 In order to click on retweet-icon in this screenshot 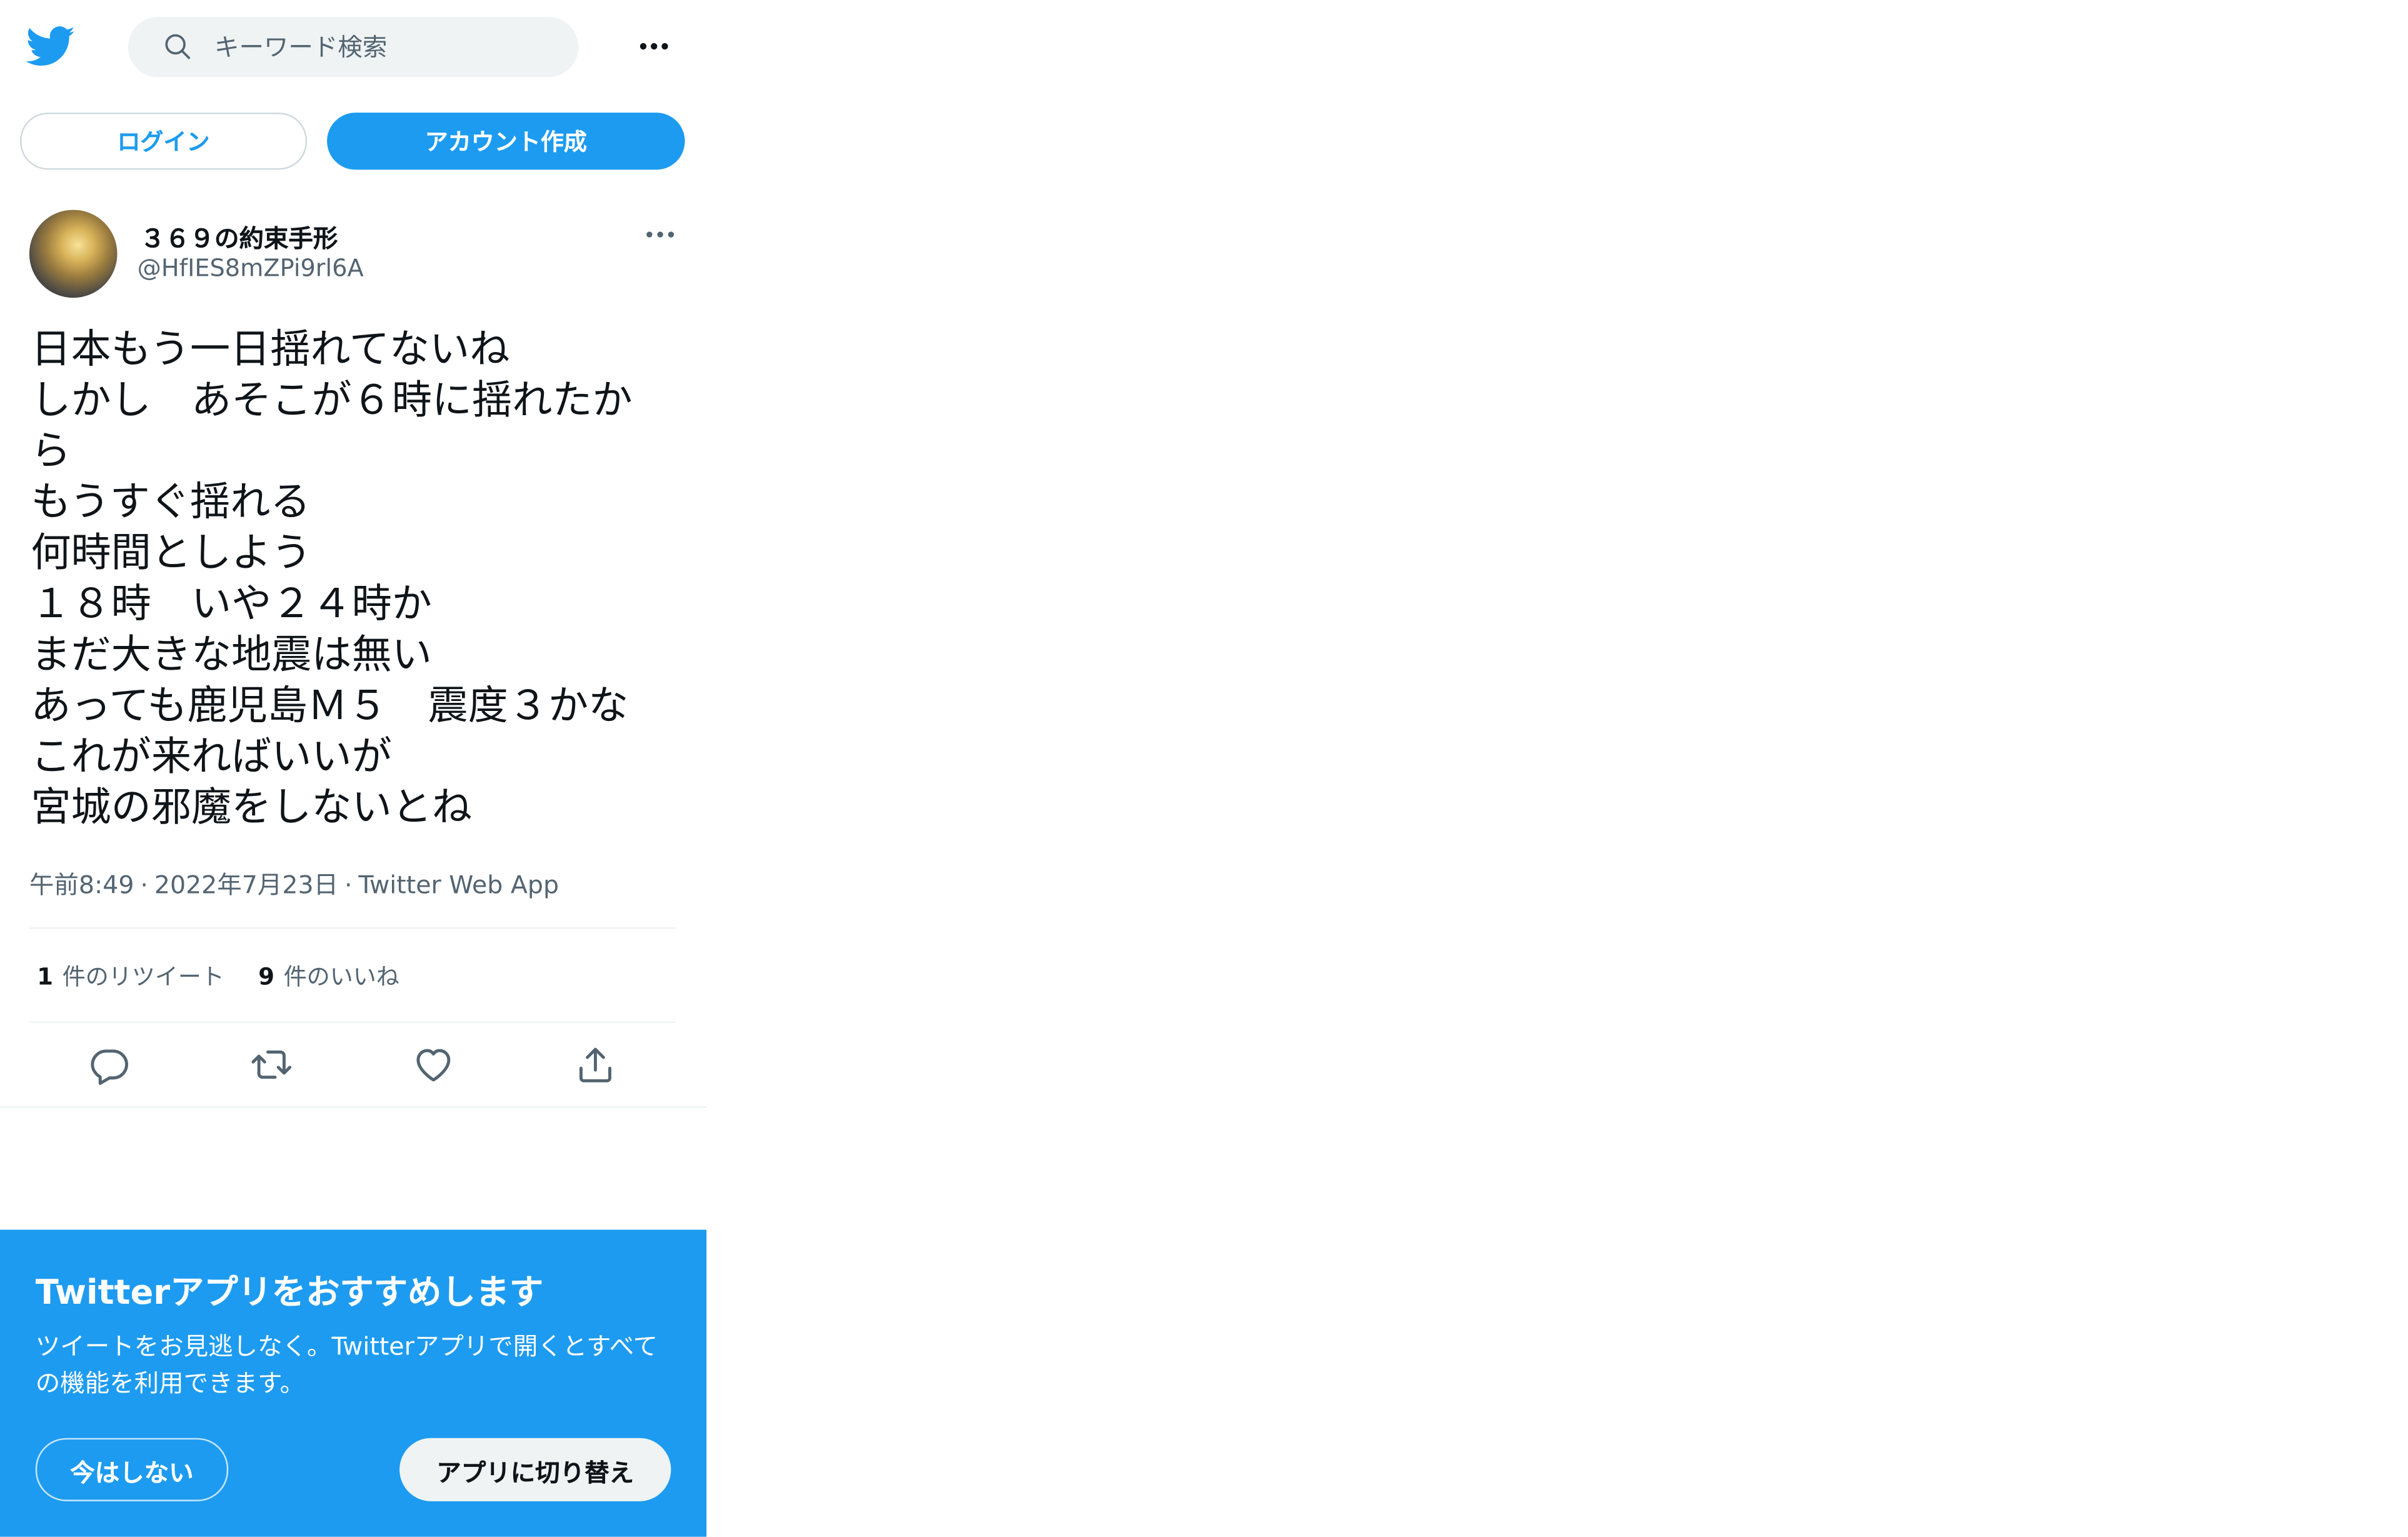, I will do `click(271, 1064)`.